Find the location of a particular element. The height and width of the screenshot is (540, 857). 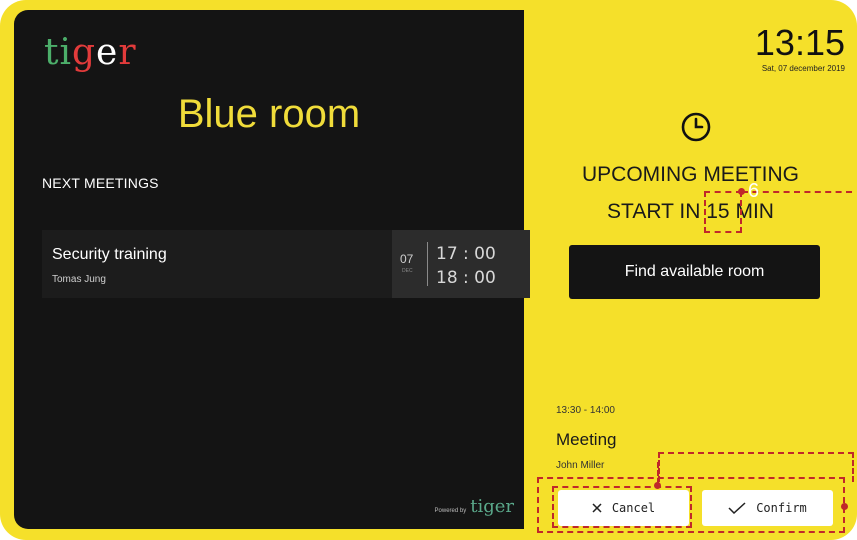

room-name: Blue room is located at coordinates (269, 114).